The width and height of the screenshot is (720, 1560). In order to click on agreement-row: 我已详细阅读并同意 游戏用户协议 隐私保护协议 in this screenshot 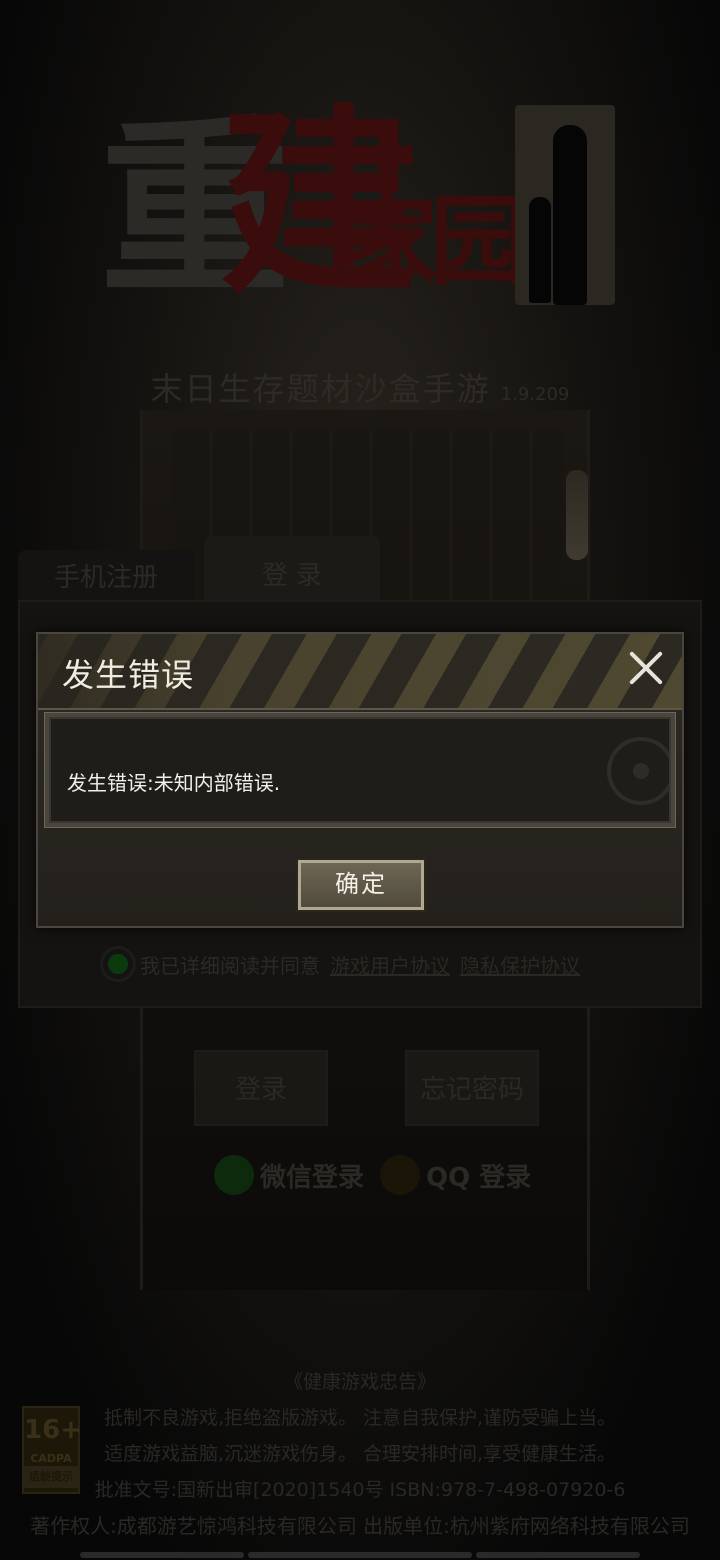, I will do `click(340, 964)`.